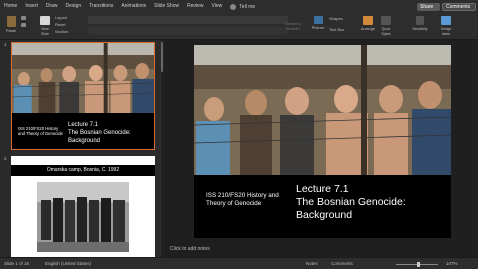 Image resolution: width=478 pixels, height=269 pixels. I want to click on quick-styles-label: Quick Styles, so click(386, 31).